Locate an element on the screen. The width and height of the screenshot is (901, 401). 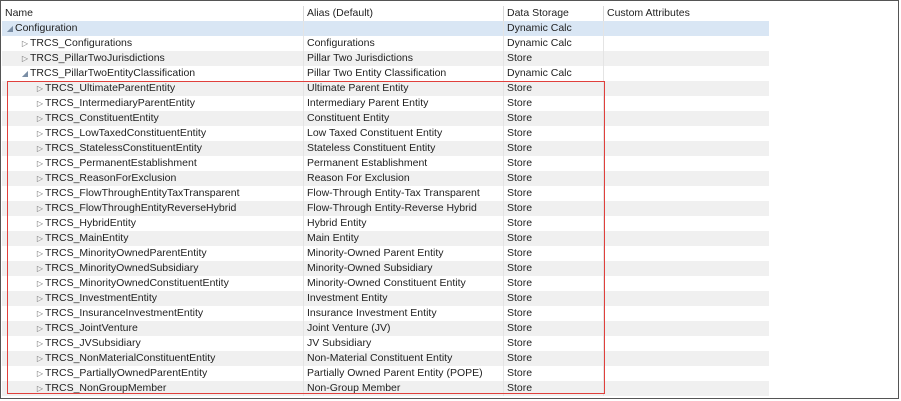
alias-cell: Configurations is located at coordinates (404, 43).